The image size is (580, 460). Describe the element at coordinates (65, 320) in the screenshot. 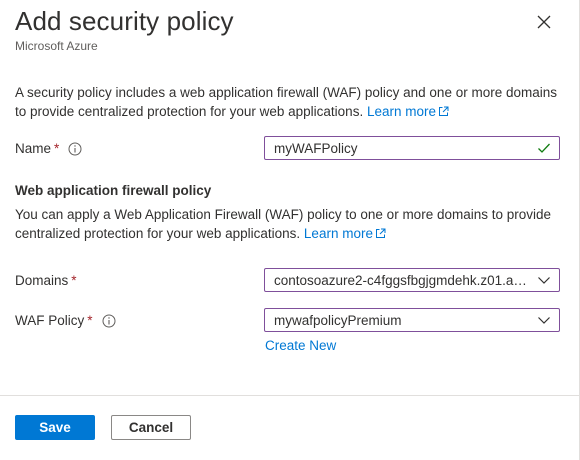

I see `waf-policy-label: WAF Policy *` at that location.